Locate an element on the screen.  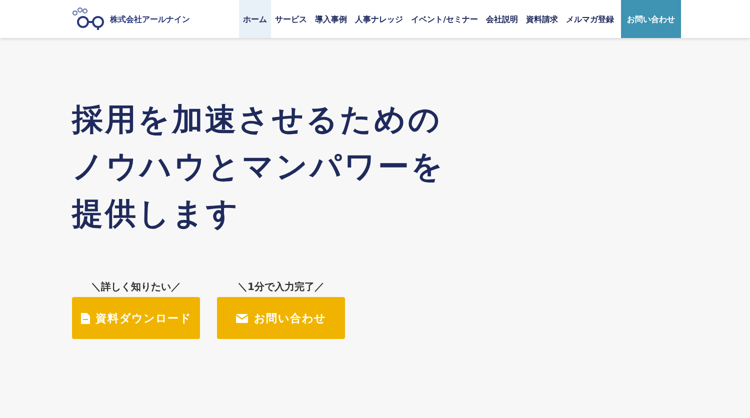
nav-link: 資料請求 is located at coordinates (542, 19).